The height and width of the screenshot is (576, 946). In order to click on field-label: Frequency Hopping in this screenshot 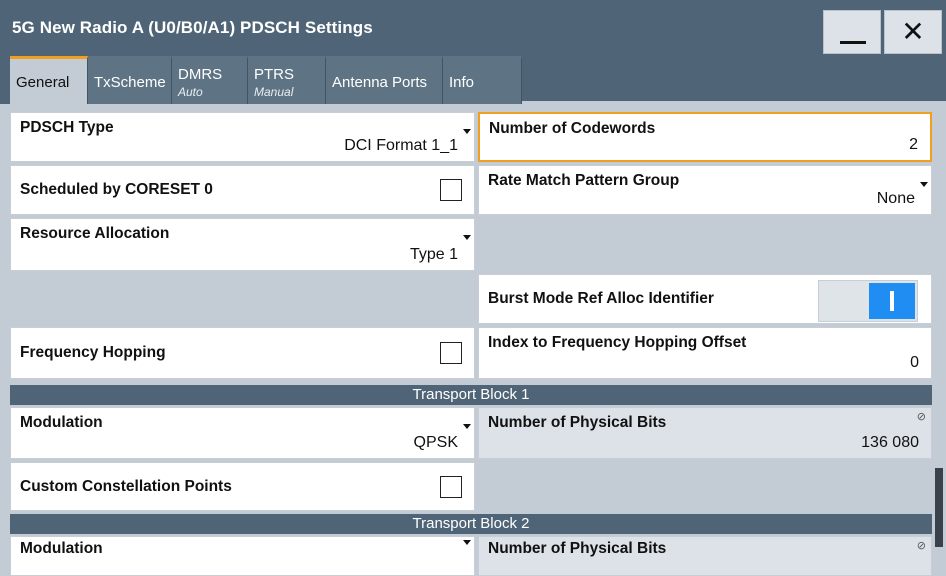, I will do `click(93, 352)`.